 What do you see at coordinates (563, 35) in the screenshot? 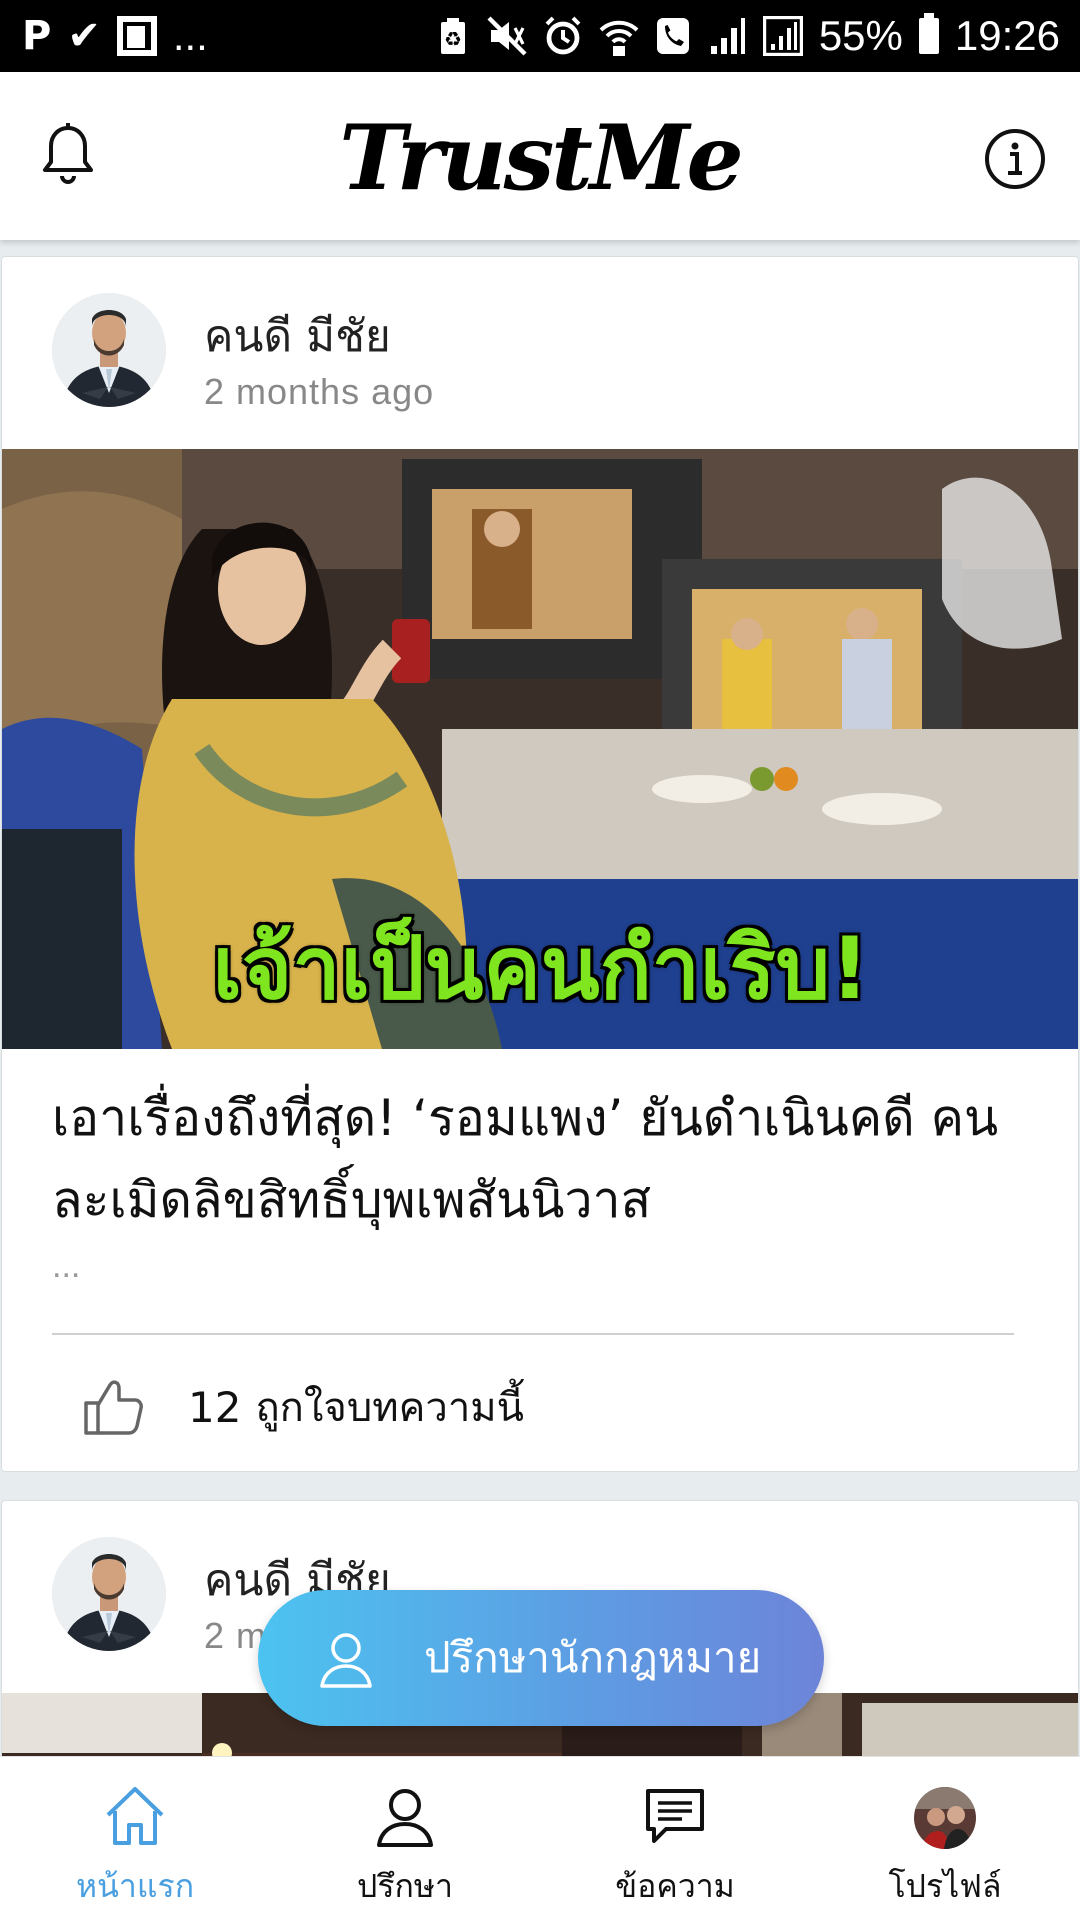
I see `alarm-icon` at bounding box center [563, 35].